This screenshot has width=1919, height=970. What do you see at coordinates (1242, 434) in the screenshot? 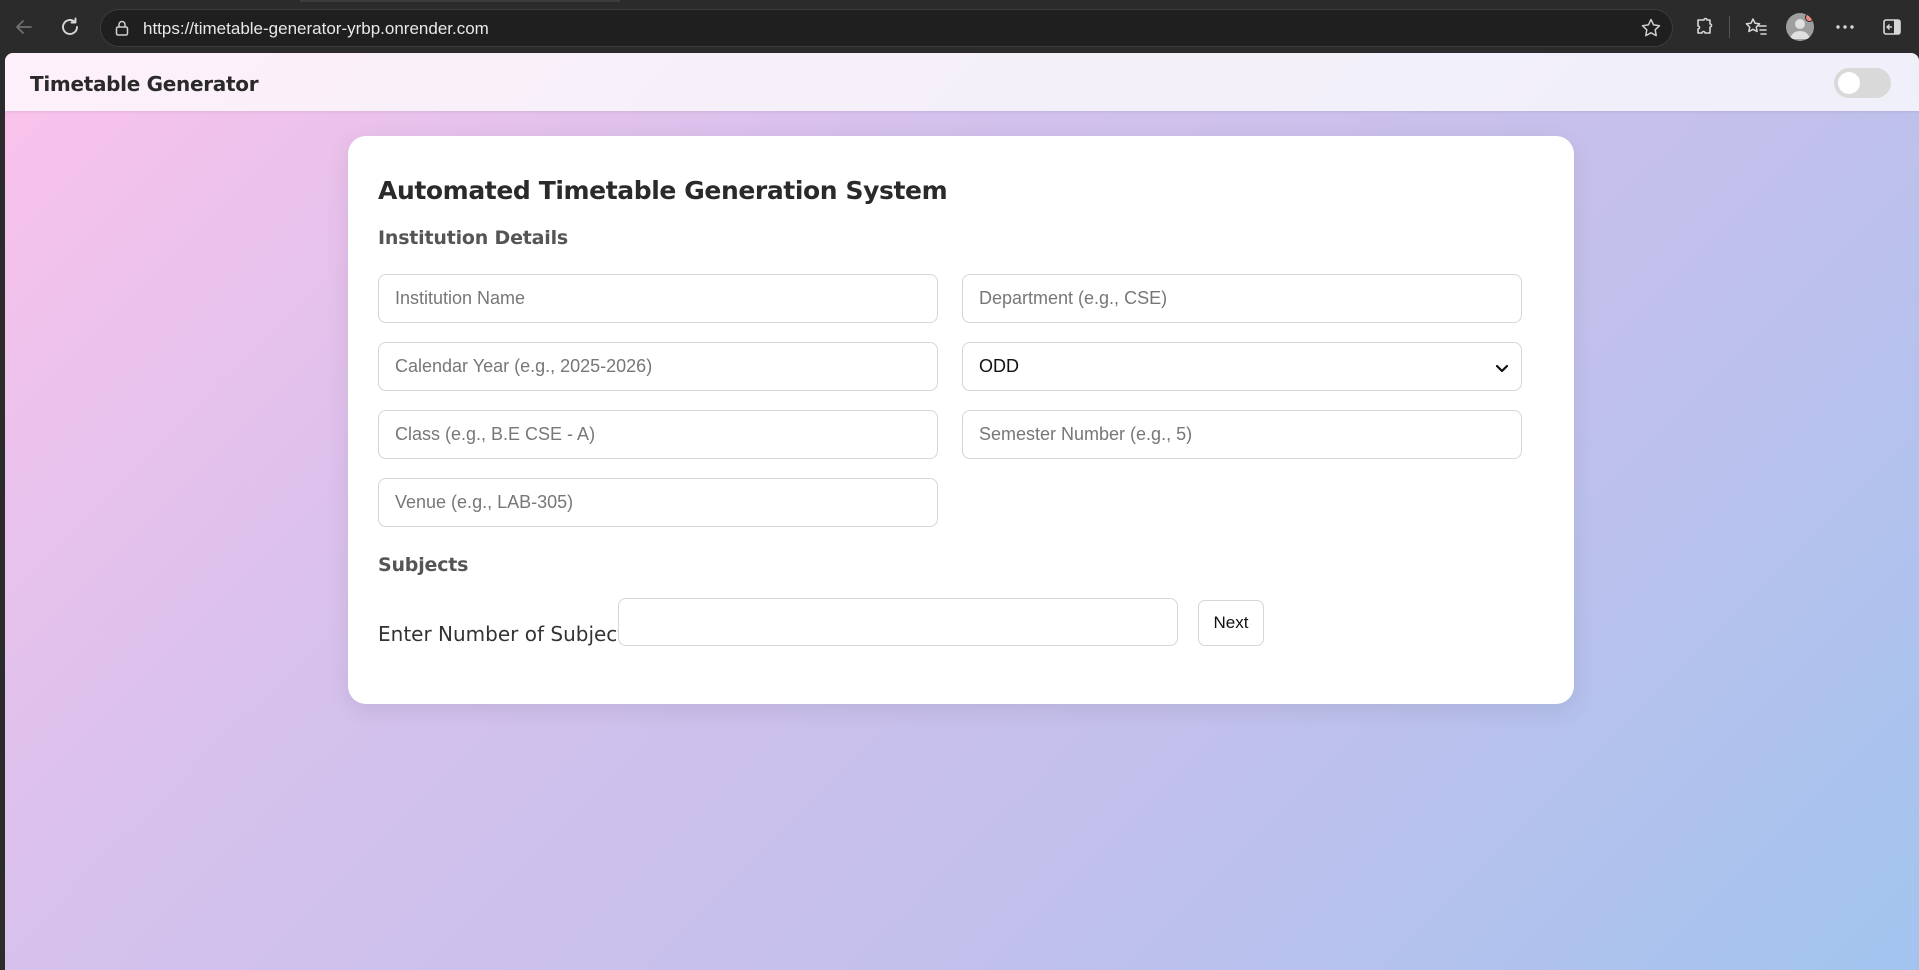
I see `semester-number-input` at bounding box center [1242, 434].